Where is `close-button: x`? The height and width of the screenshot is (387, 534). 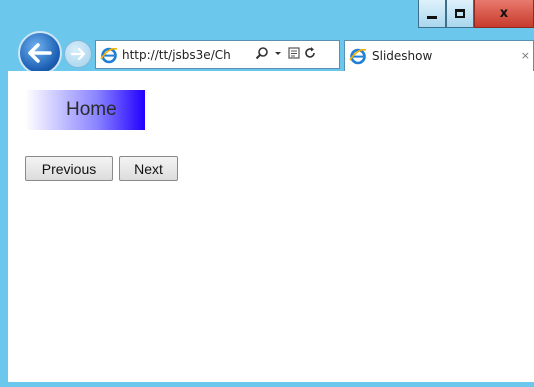
close-button: x is located at coordinates (504, 14).